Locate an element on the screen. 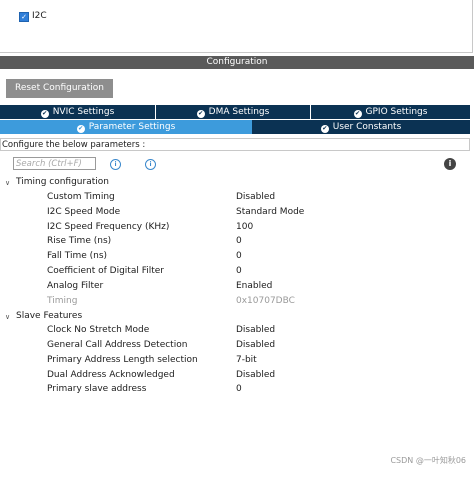 The height and width of the screenshot is (478, 474). value-analog-filter: Enabled is located at coordinates (254, 286).